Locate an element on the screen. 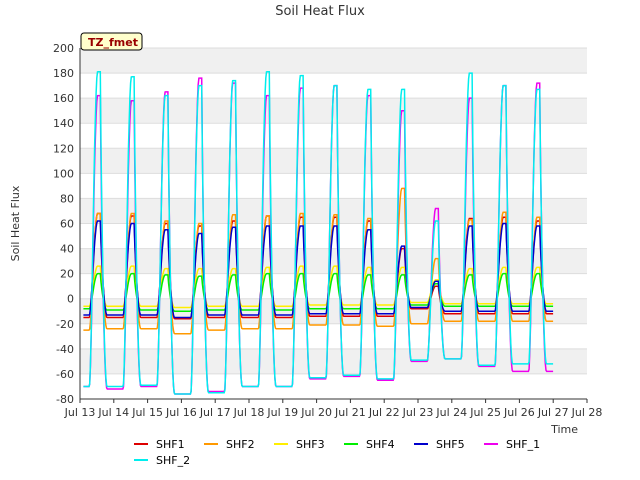 The width and height of the screenshot is (640, 480). y-tick-label: 100 is located at coordinates (63, 173).